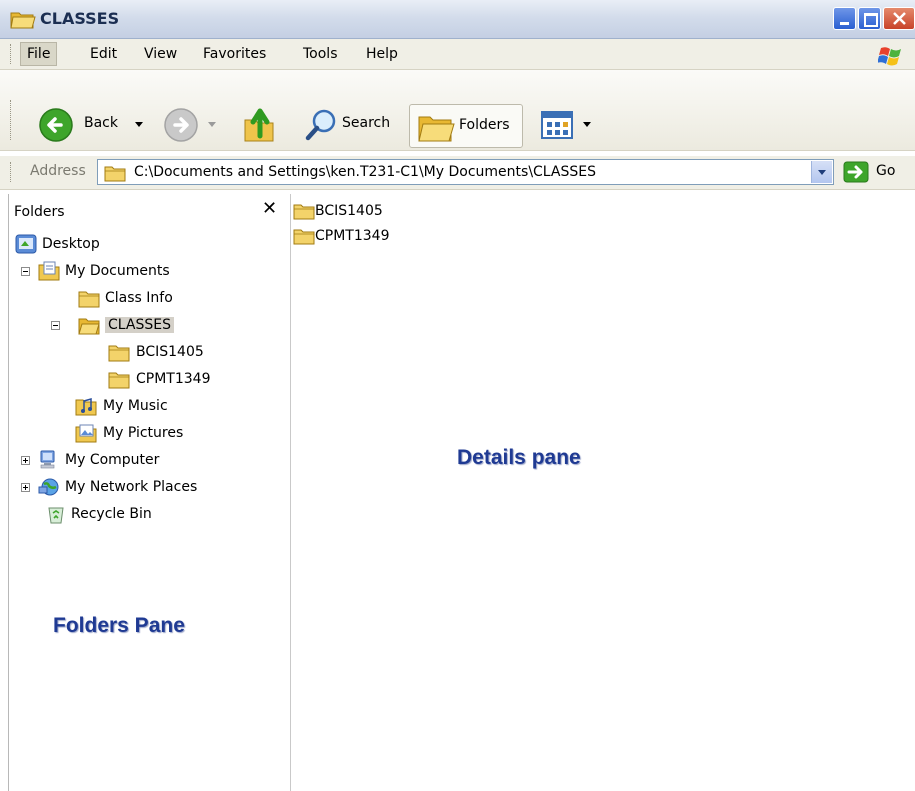 This screenshot has width=915, height=791. I want to click on back-label: Back, so click(101, 123).